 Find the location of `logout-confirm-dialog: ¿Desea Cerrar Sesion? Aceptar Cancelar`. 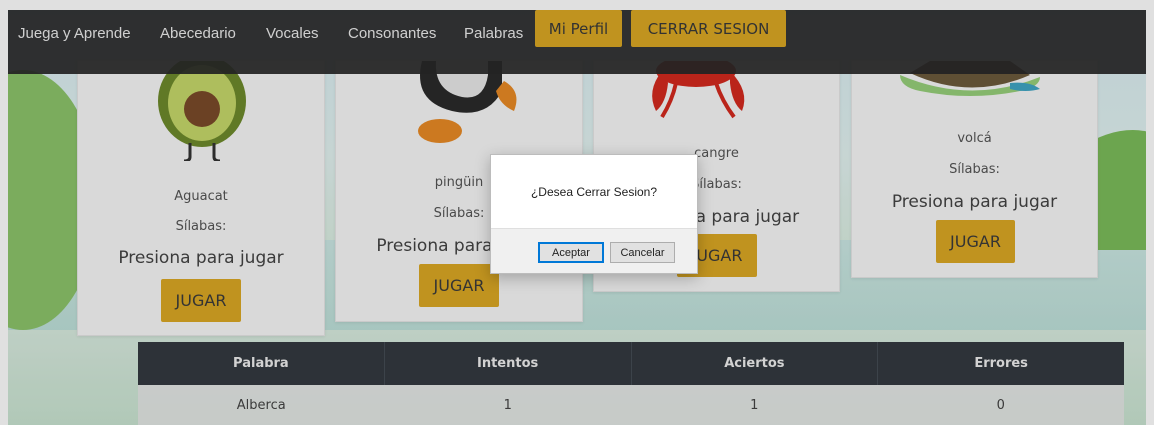

logout-confirm-dialog: ¿Desea Cerrar Sesion? Aceptar Cancelar is located at coordinates (594, 214).